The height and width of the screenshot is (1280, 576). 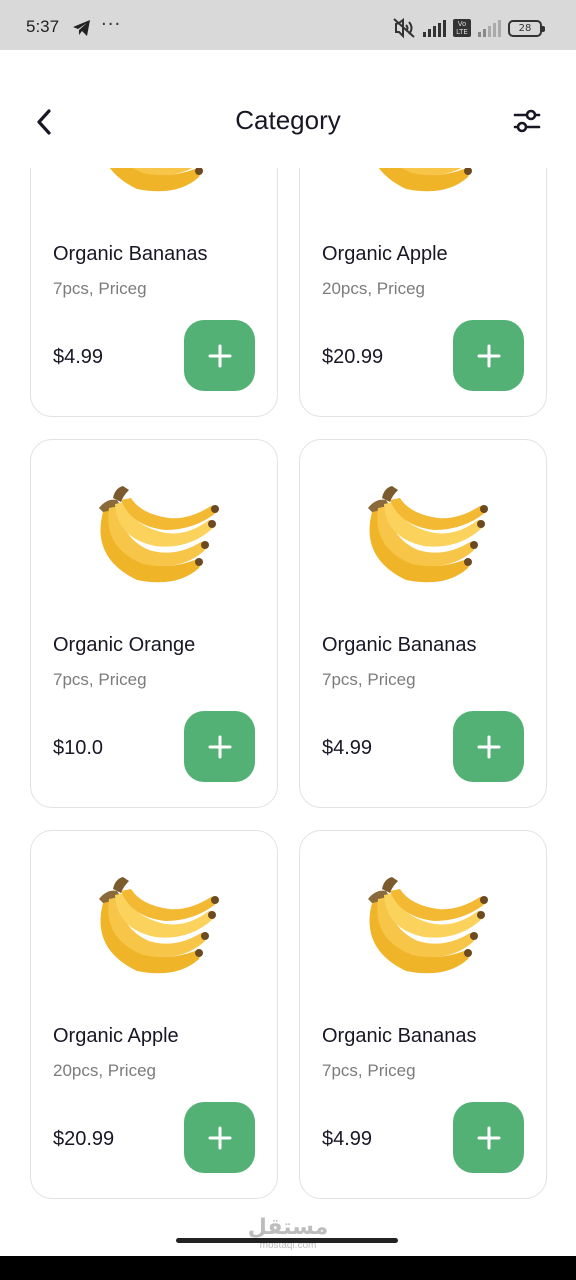 I want to click on app-header: Category, so click(x=288, y=109).